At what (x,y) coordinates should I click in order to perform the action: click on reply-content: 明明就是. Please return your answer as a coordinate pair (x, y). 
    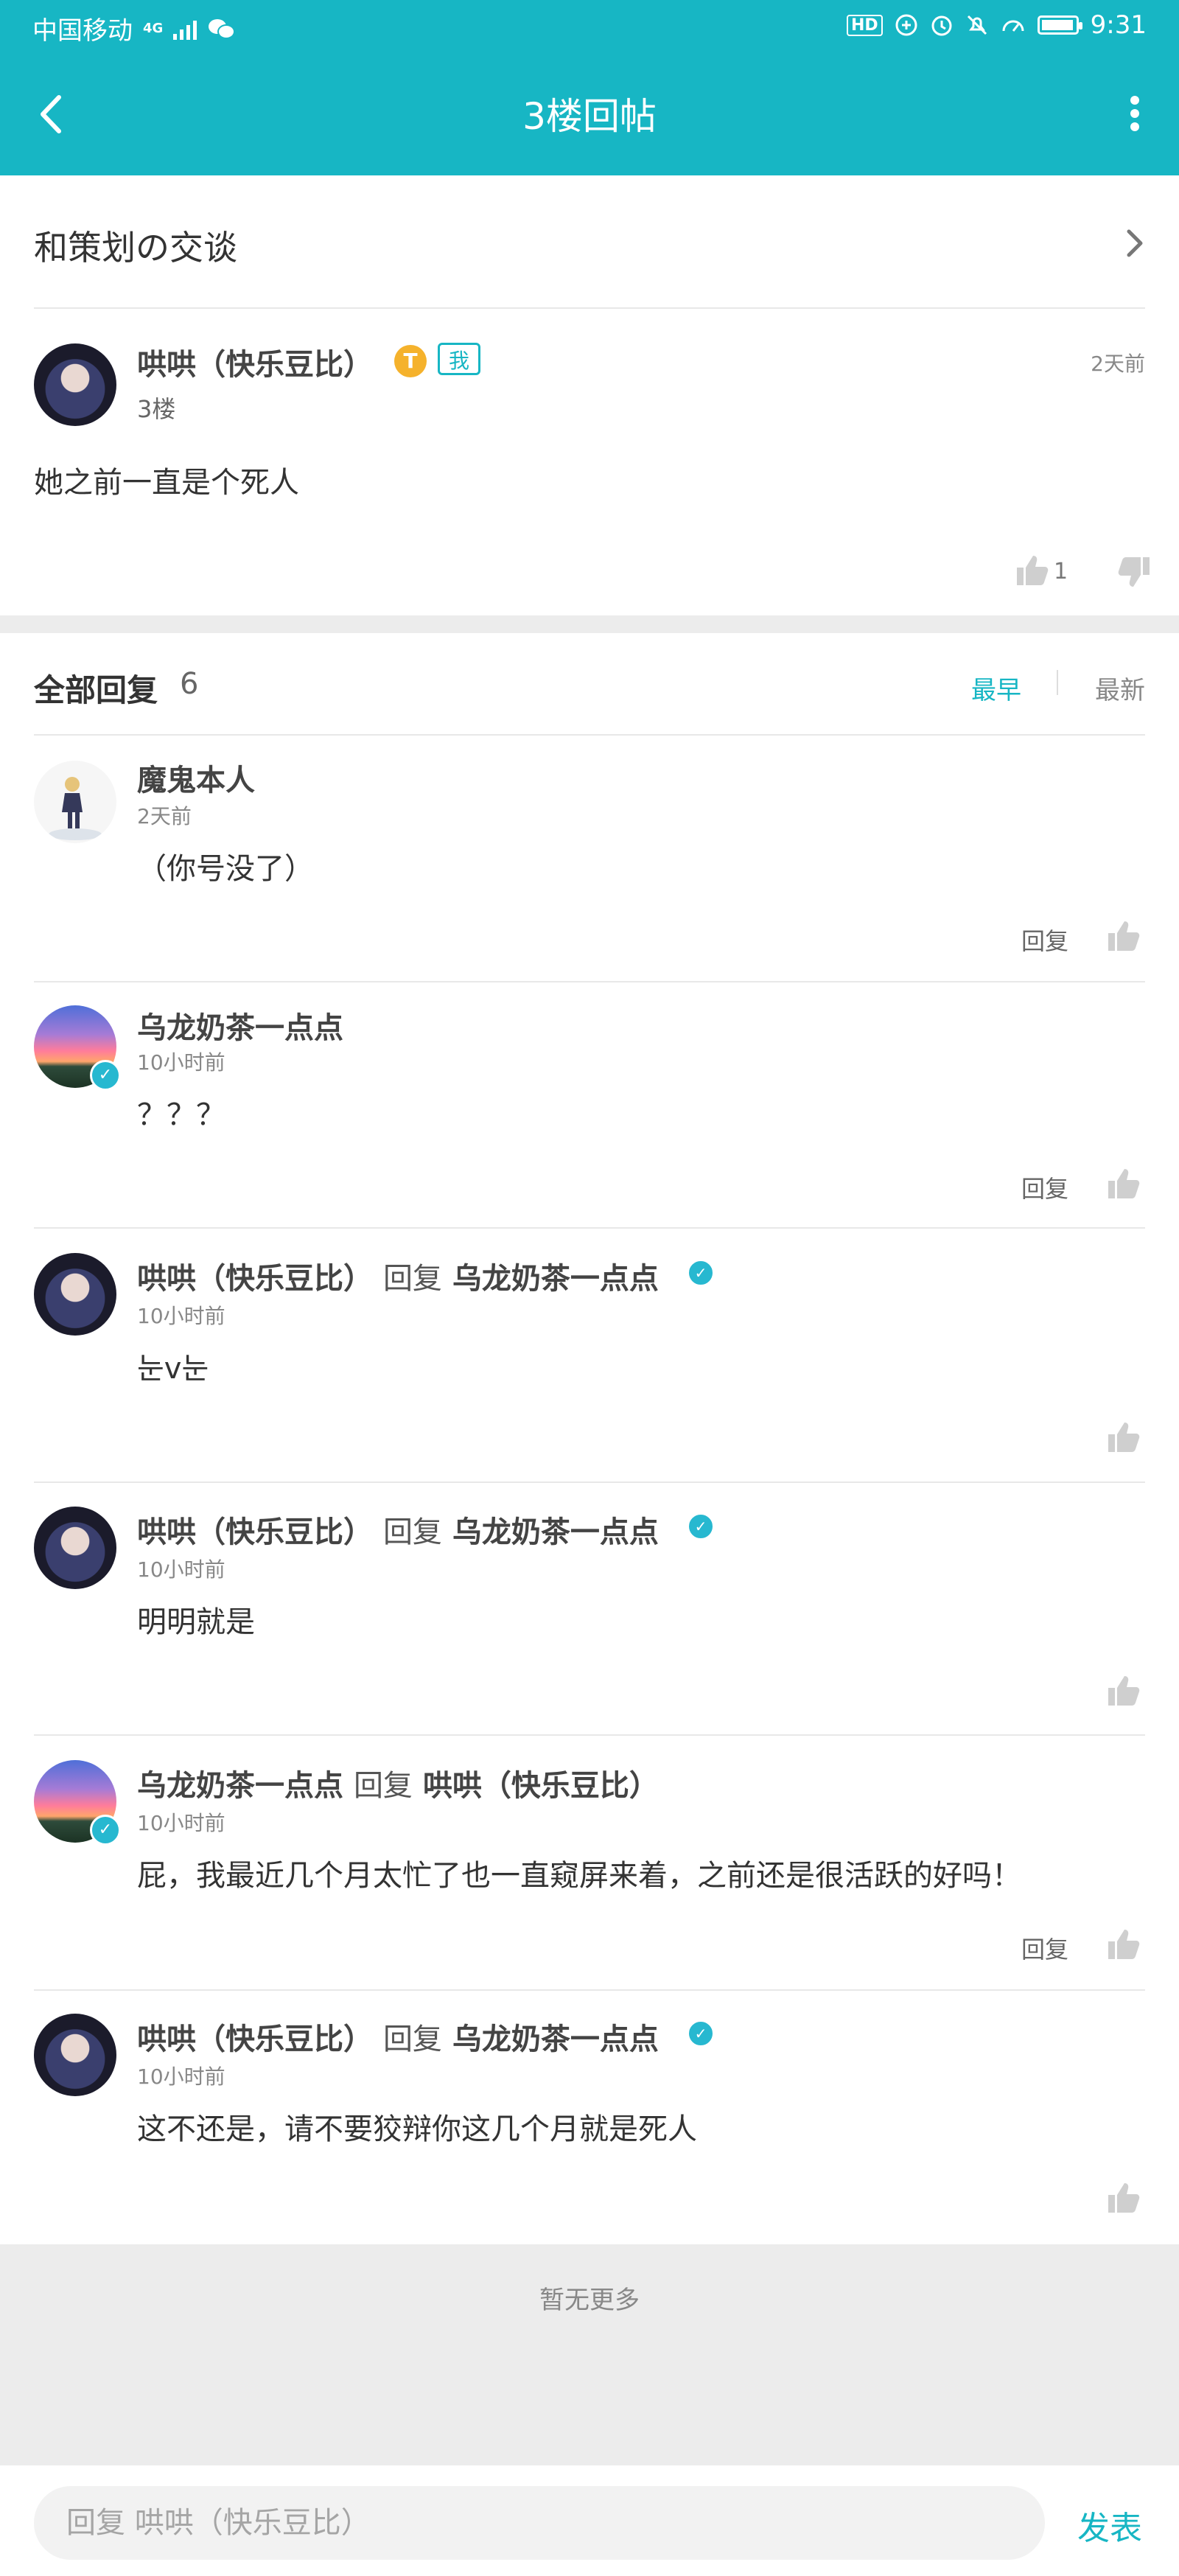
    Looking at the image, I should click on (196, 1622).